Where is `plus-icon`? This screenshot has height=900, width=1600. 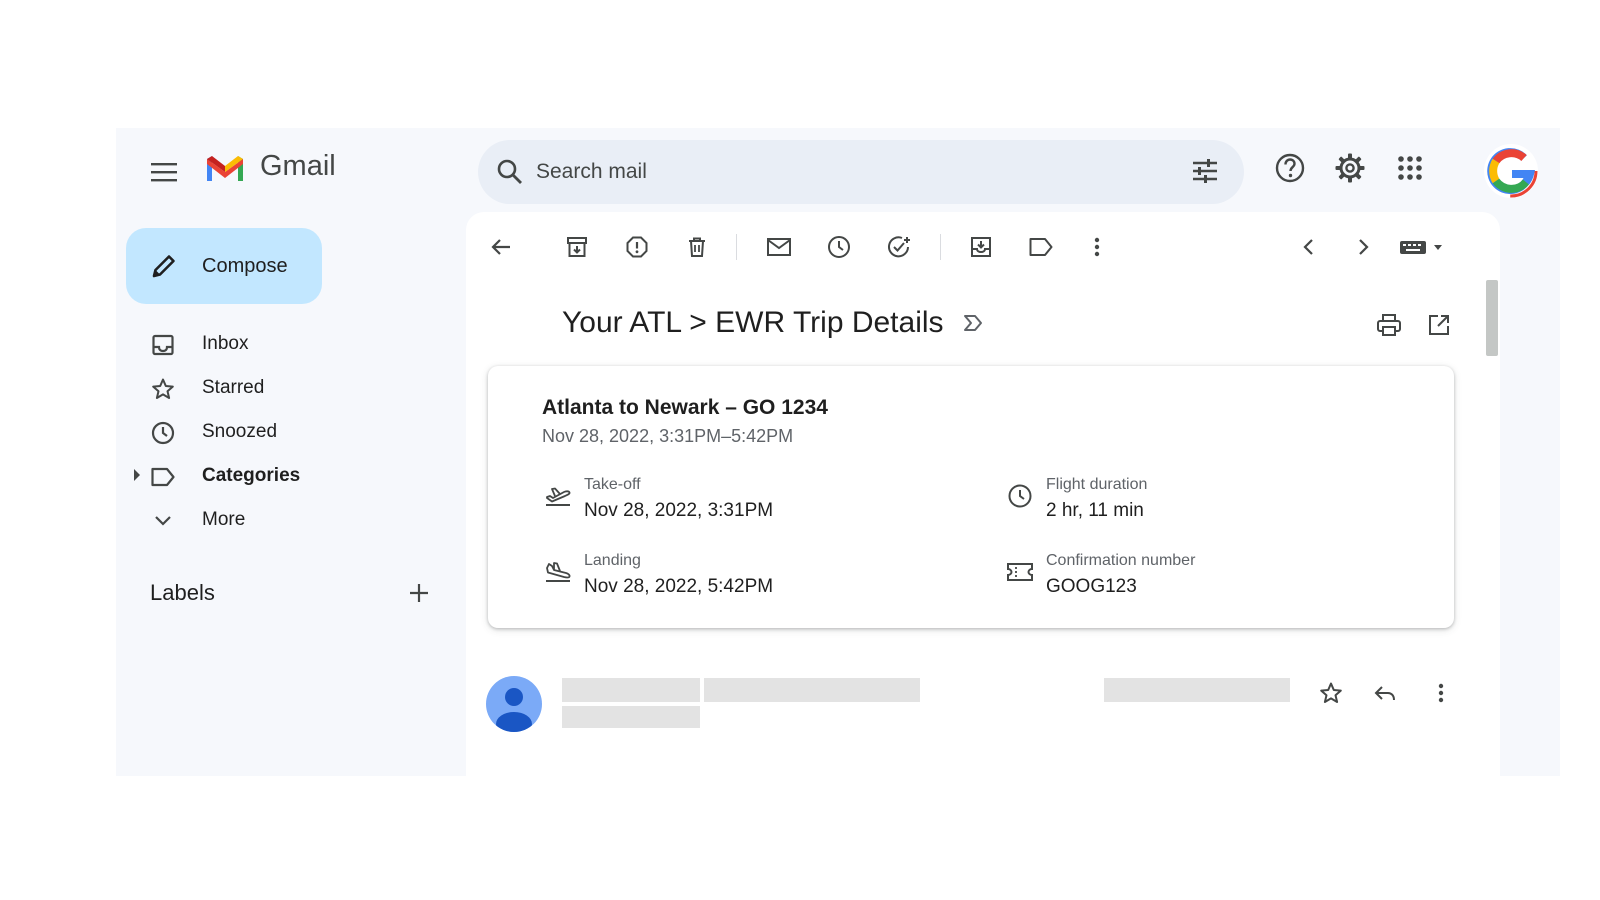
plus-icon is located at coordinates (419, 593).